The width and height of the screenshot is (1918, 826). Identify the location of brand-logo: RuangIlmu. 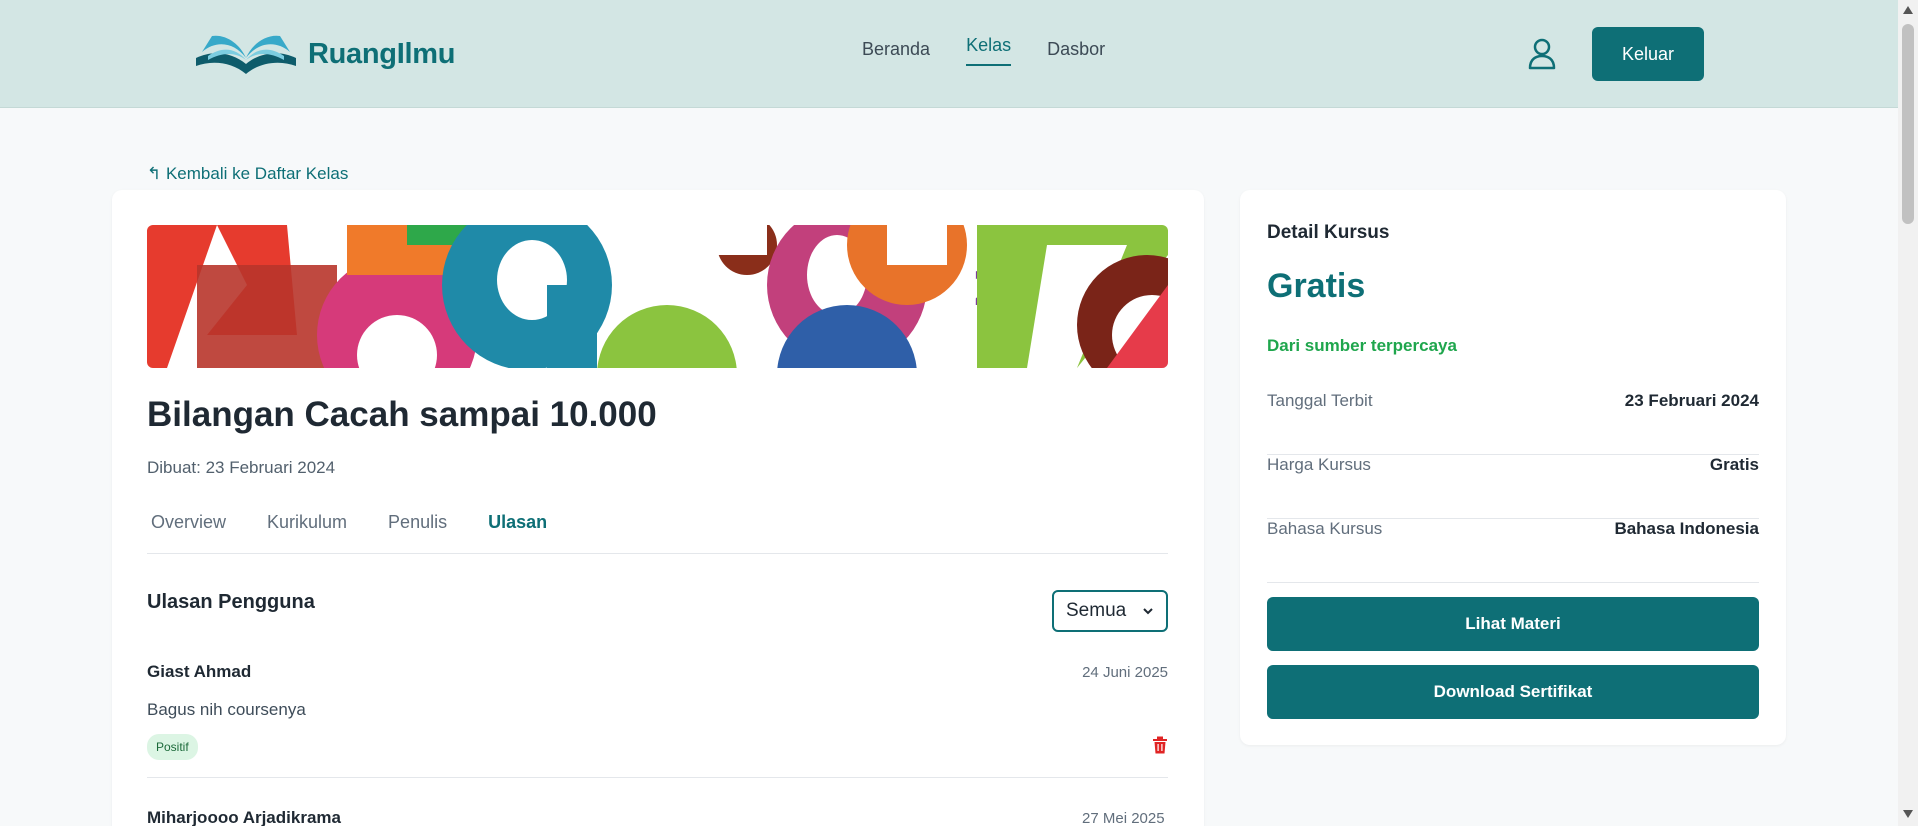
(323, 54).